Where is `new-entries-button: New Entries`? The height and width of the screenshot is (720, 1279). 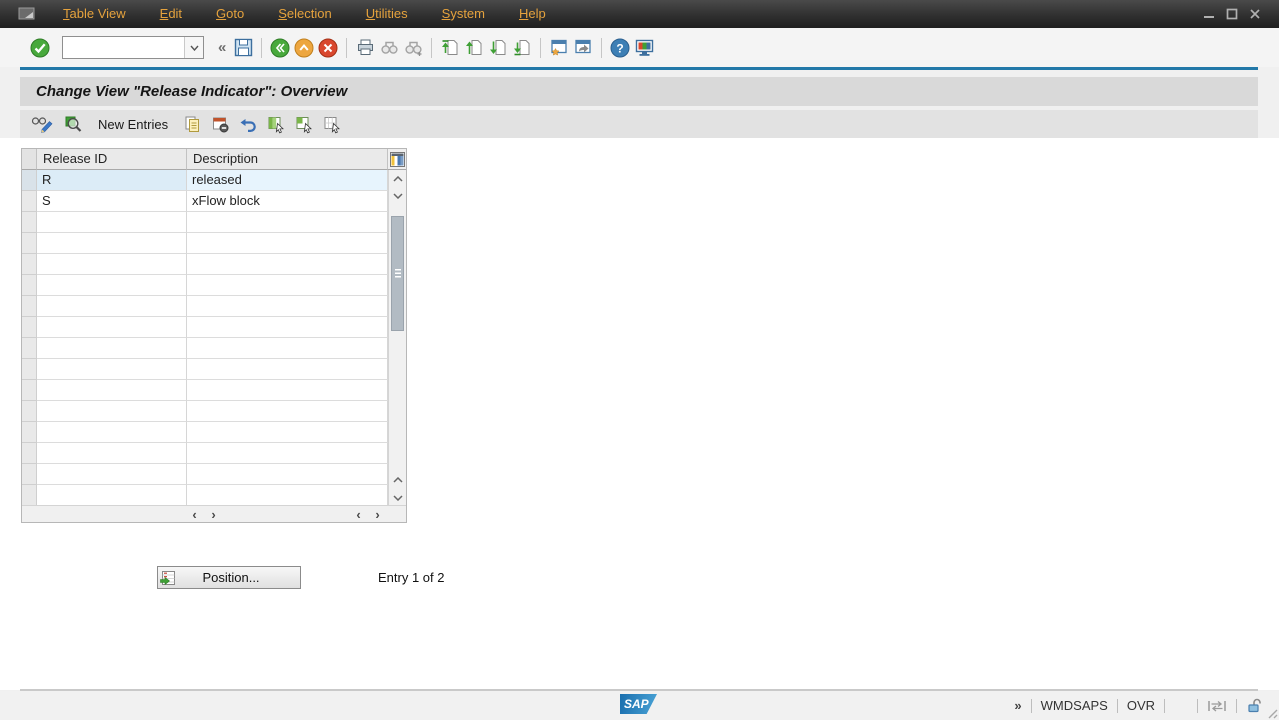 new-entries-button: New Entries is located at coordinates (133, 124).